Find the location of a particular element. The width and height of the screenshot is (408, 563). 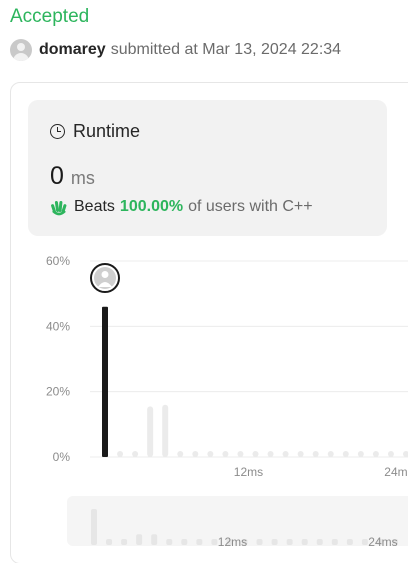

y-tick-label: 20% is located at coordinates (58, 392).